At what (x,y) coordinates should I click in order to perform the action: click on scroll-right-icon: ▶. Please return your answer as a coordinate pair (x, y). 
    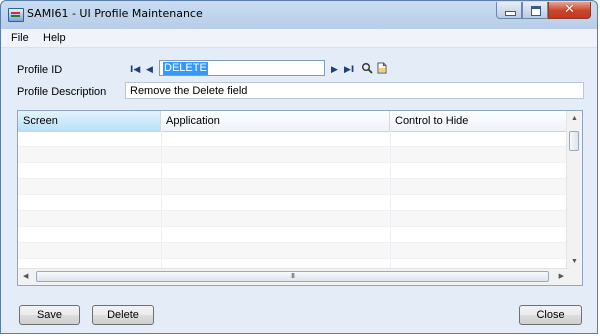
    Looking at the image, I should click on (561, 277).